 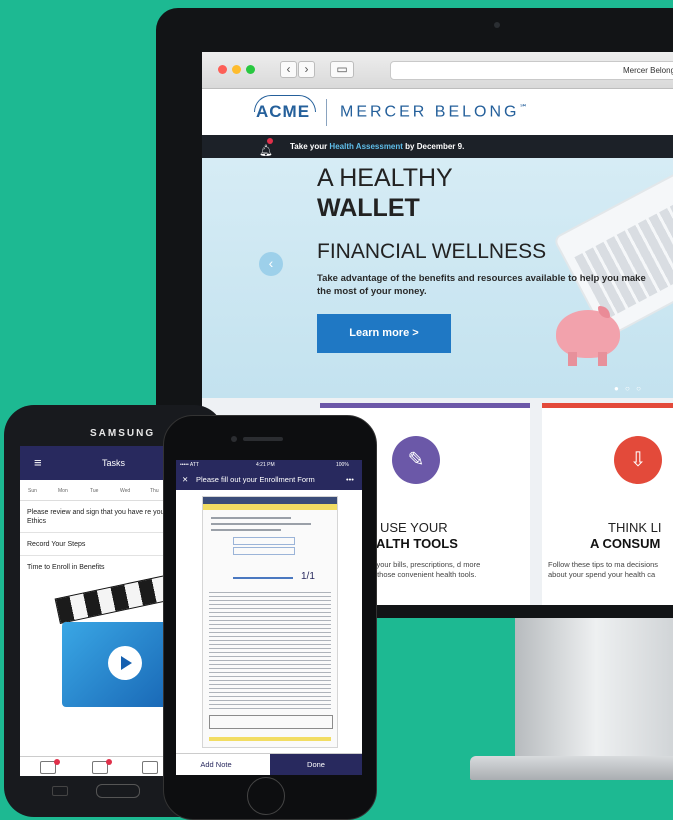 I want to click on samsung-logo: SAMSUNG, so click(x=123, y=433).